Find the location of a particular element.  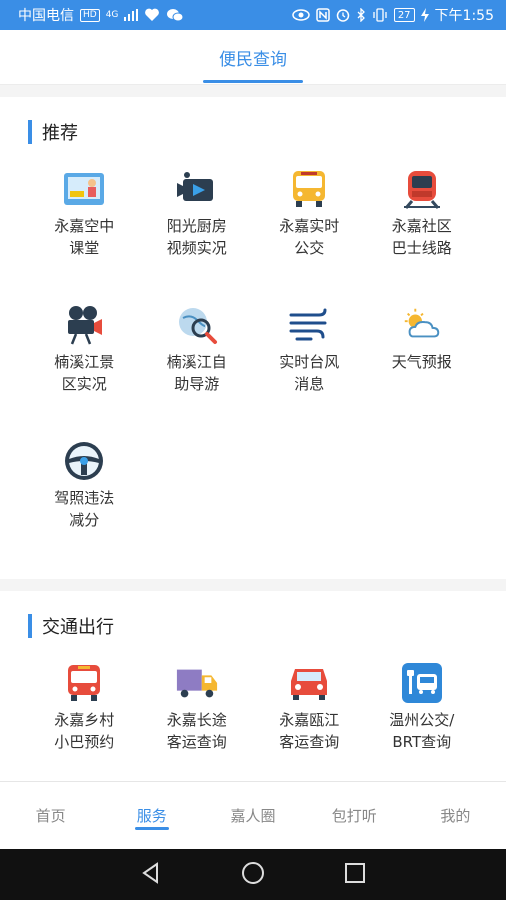

tablet-lesson-icon is located at coordinates (84, 189).